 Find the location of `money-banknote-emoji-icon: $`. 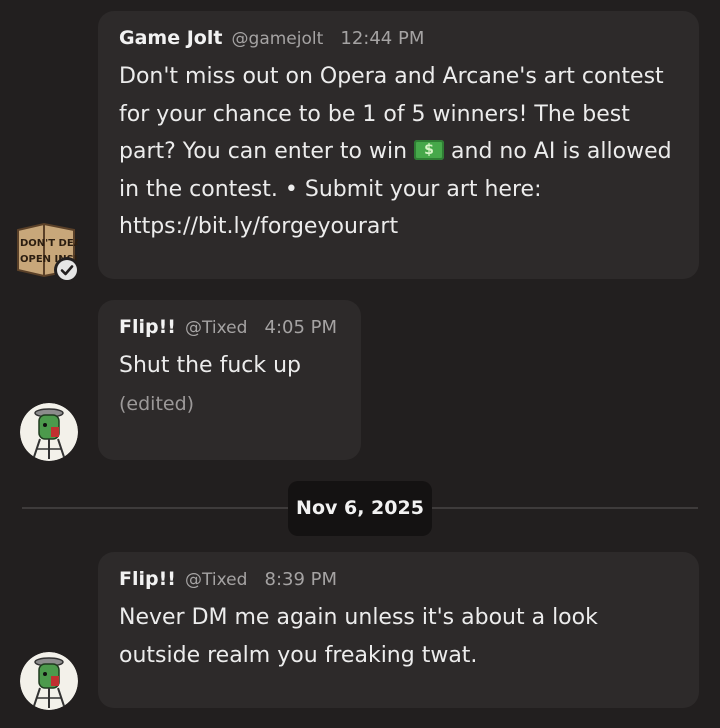

money-banknote-emoji-icon: $ is located at coordinates (429, 150).